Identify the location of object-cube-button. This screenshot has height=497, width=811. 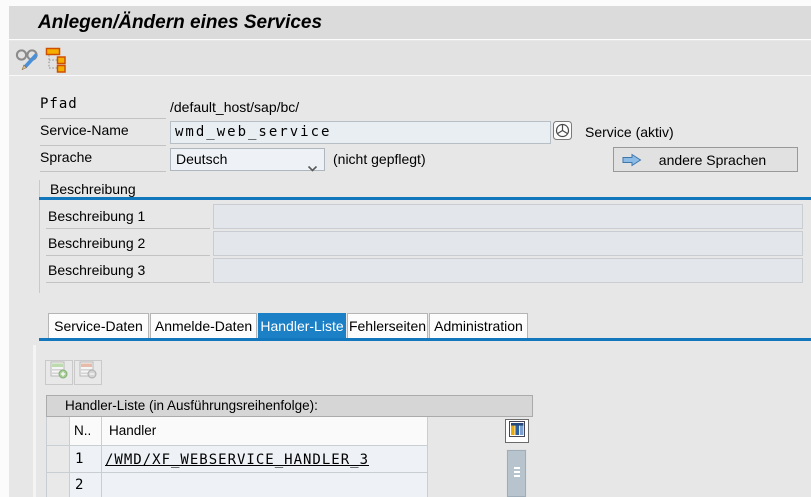
(562, 130).